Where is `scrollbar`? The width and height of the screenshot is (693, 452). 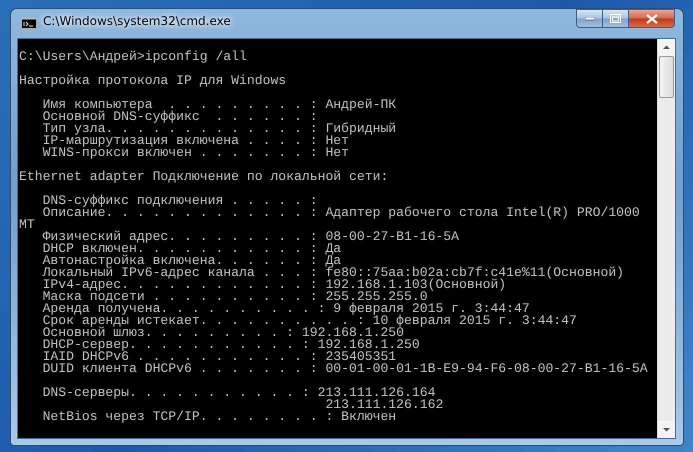
scrollbar is located at coordinates (666, 238).